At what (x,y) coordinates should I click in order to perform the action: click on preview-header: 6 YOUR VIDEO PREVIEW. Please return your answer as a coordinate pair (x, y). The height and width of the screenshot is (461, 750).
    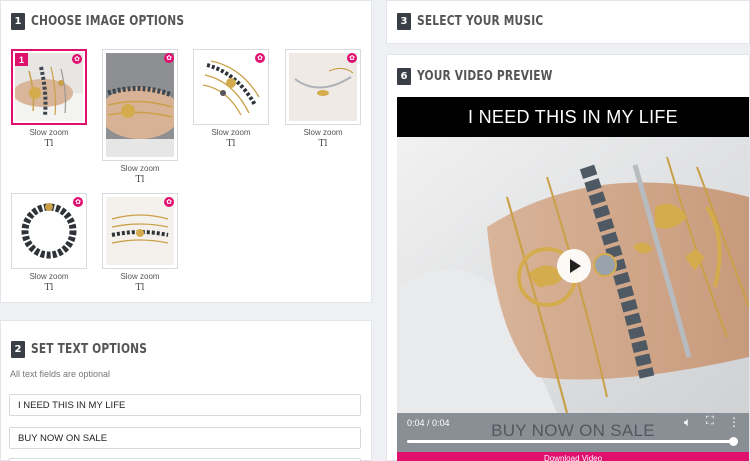
    Looking at the image, I should click on (489, 76).